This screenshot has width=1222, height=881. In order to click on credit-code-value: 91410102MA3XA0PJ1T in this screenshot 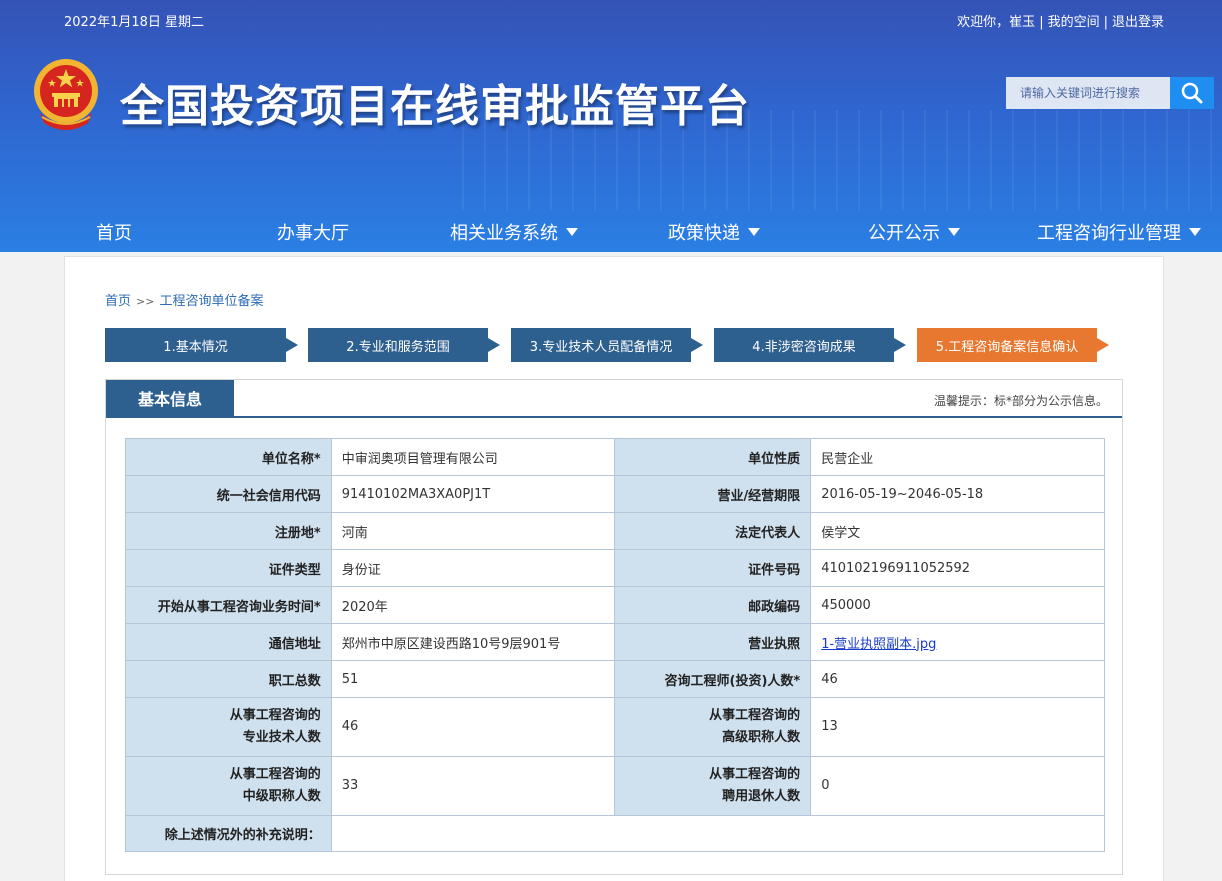, I will do `click(473, 494)`.